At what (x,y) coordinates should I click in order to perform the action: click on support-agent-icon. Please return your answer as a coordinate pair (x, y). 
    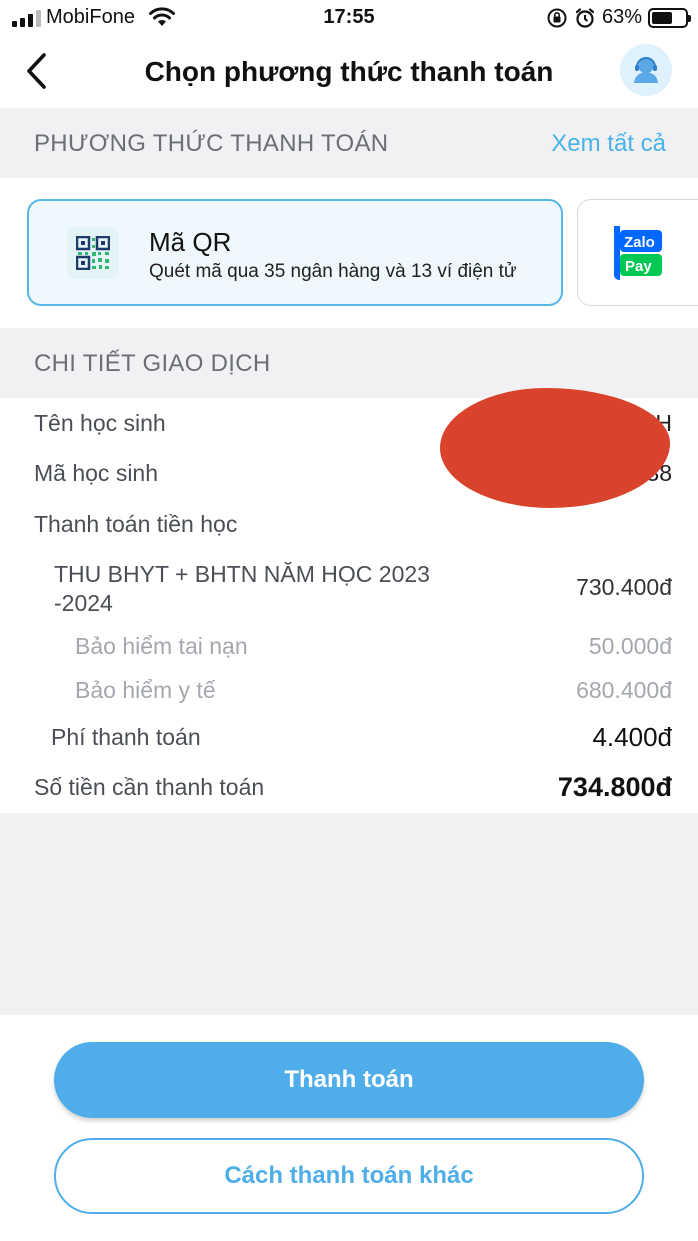
    Looking at the image, I should click on (646, 70).